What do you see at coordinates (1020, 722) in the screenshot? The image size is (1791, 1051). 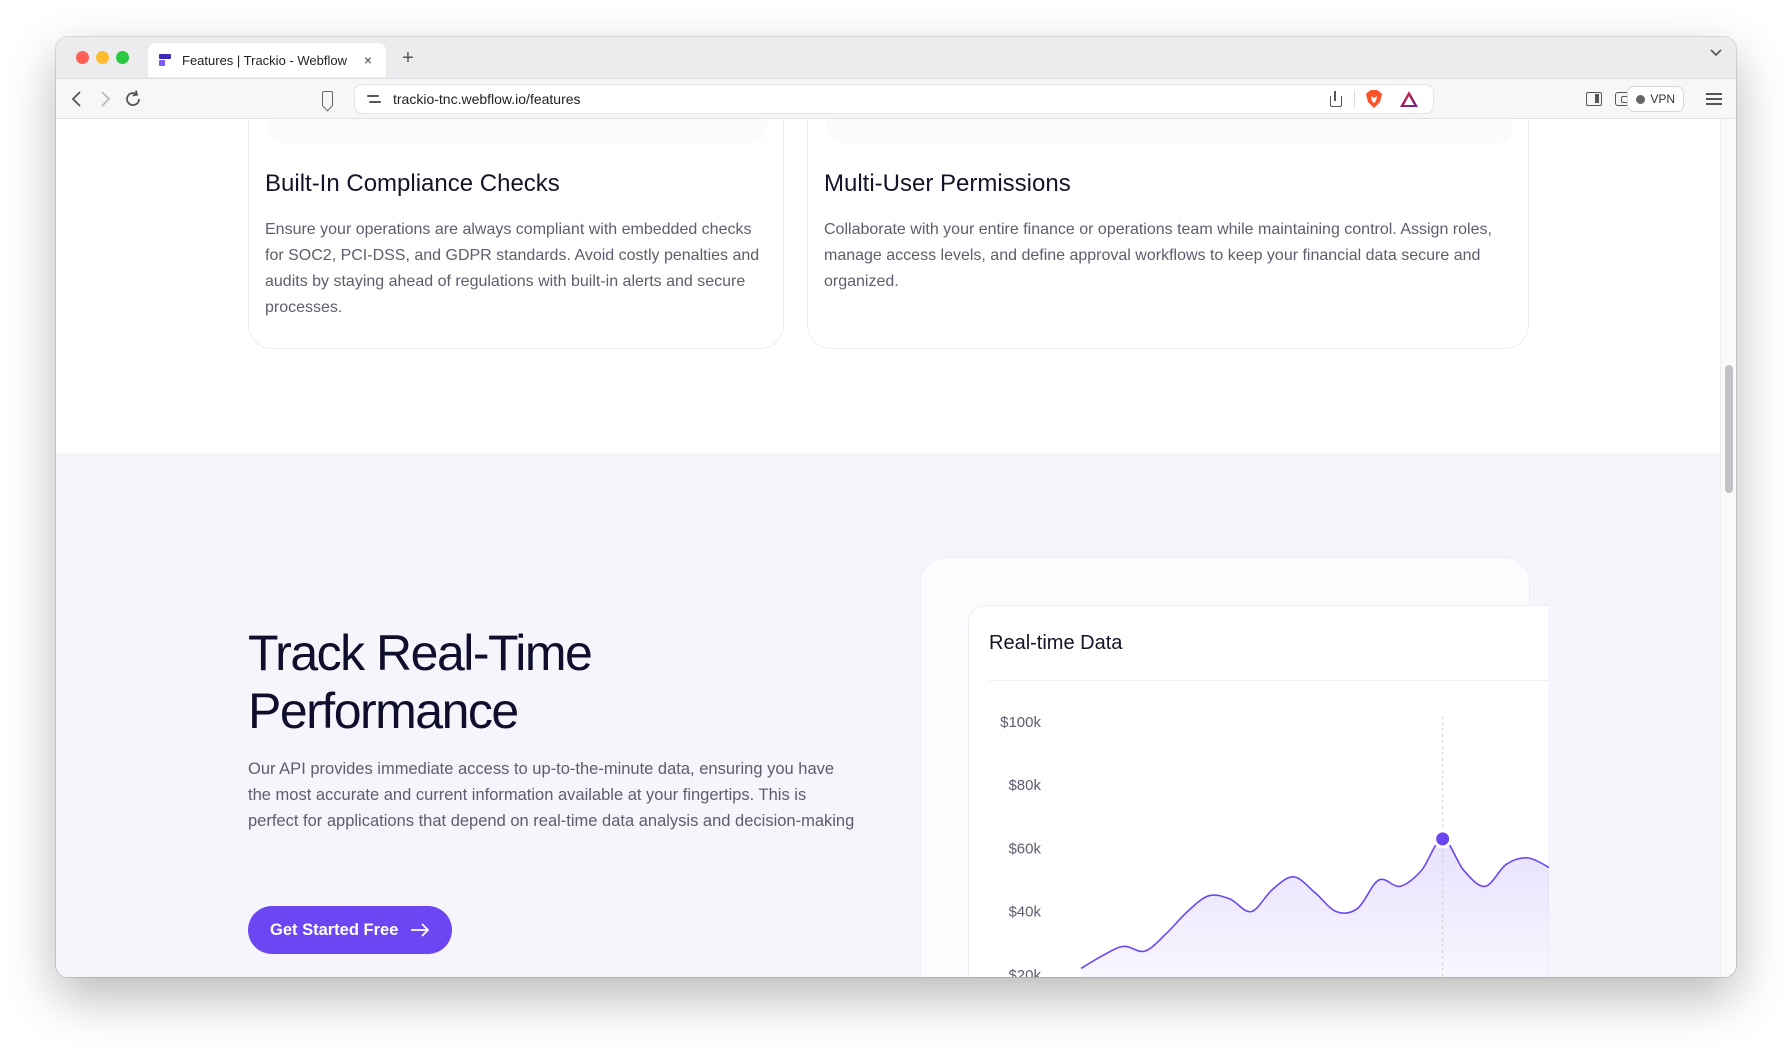 I see `y-tick-label: $100k` at bounding box center [1020, 722].